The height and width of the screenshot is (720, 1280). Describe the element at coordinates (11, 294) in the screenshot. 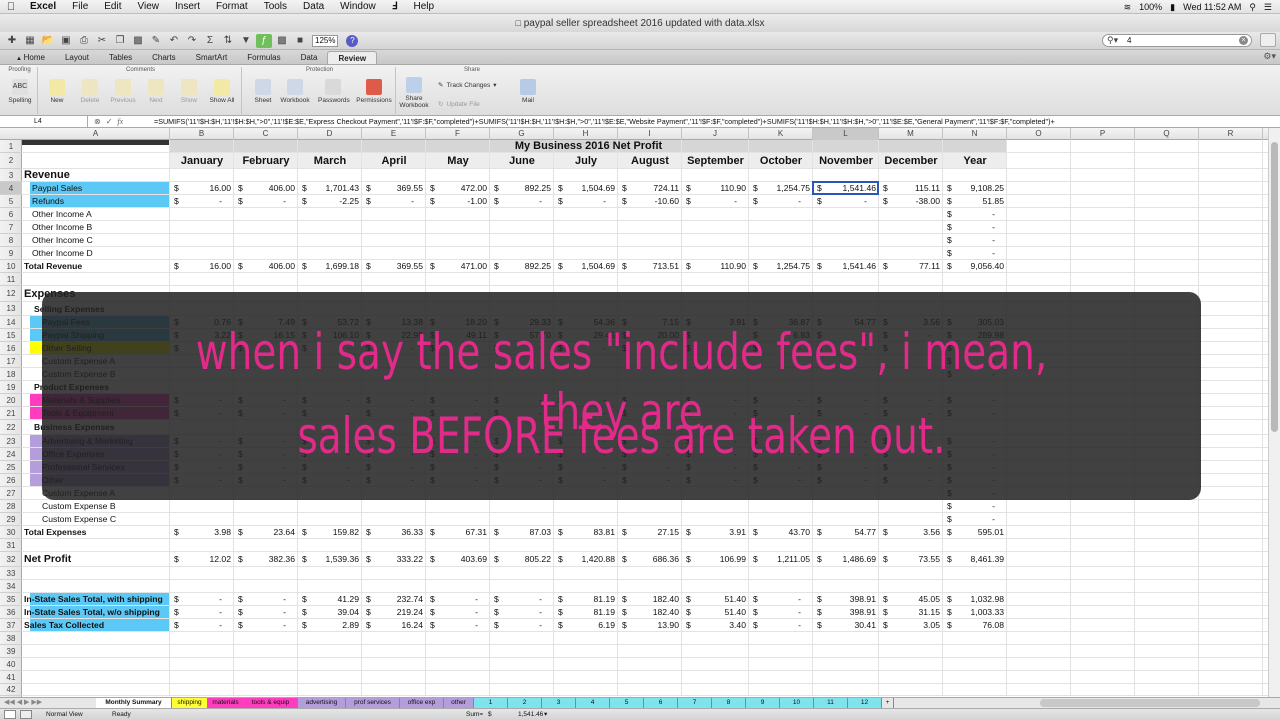

I see `row-header: 12` at that location.